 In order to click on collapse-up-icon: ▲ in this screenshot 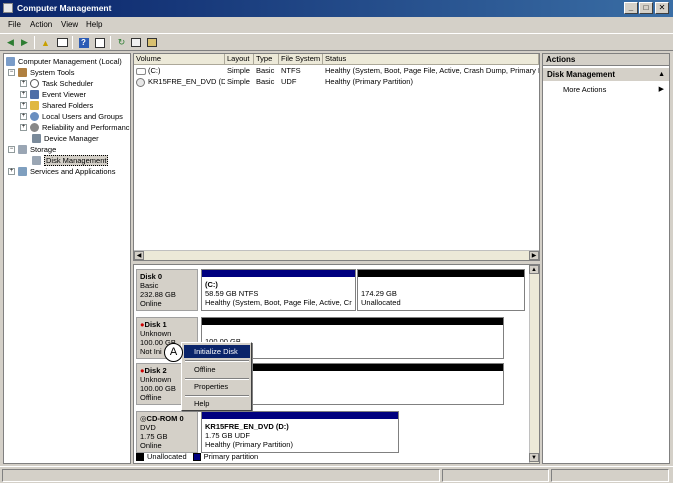, I will do `click(661, 74)`.